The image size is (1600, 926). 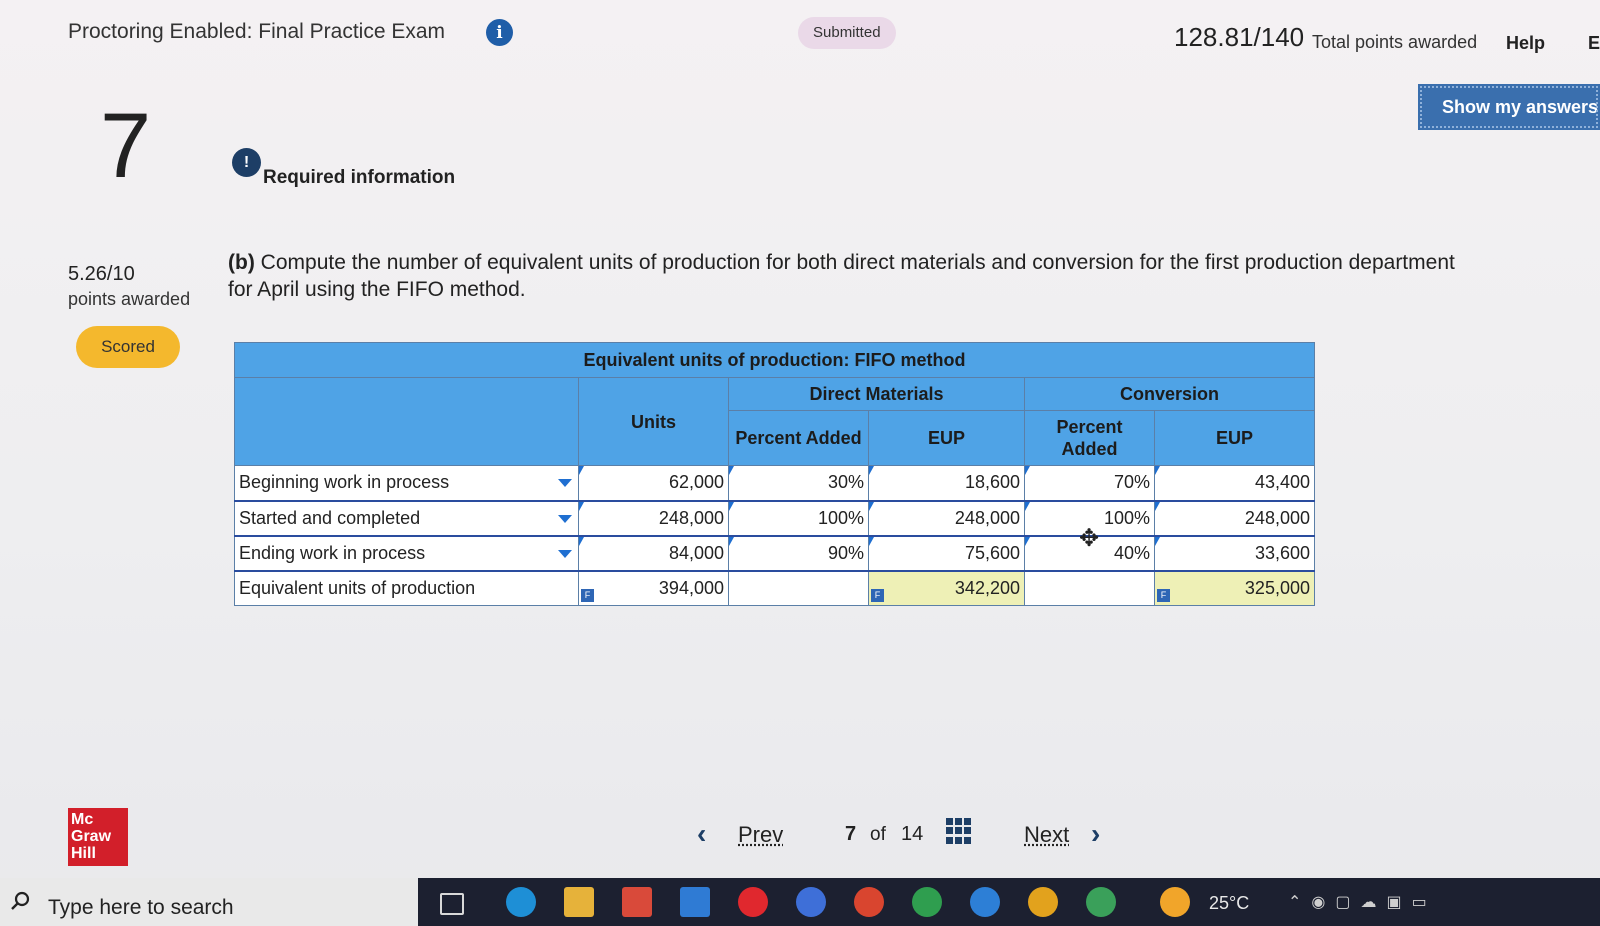 What do you see at coordinates (82, 819) in the screenshot?
I see `logo-line: Mc` at bounding box center [82, 819].